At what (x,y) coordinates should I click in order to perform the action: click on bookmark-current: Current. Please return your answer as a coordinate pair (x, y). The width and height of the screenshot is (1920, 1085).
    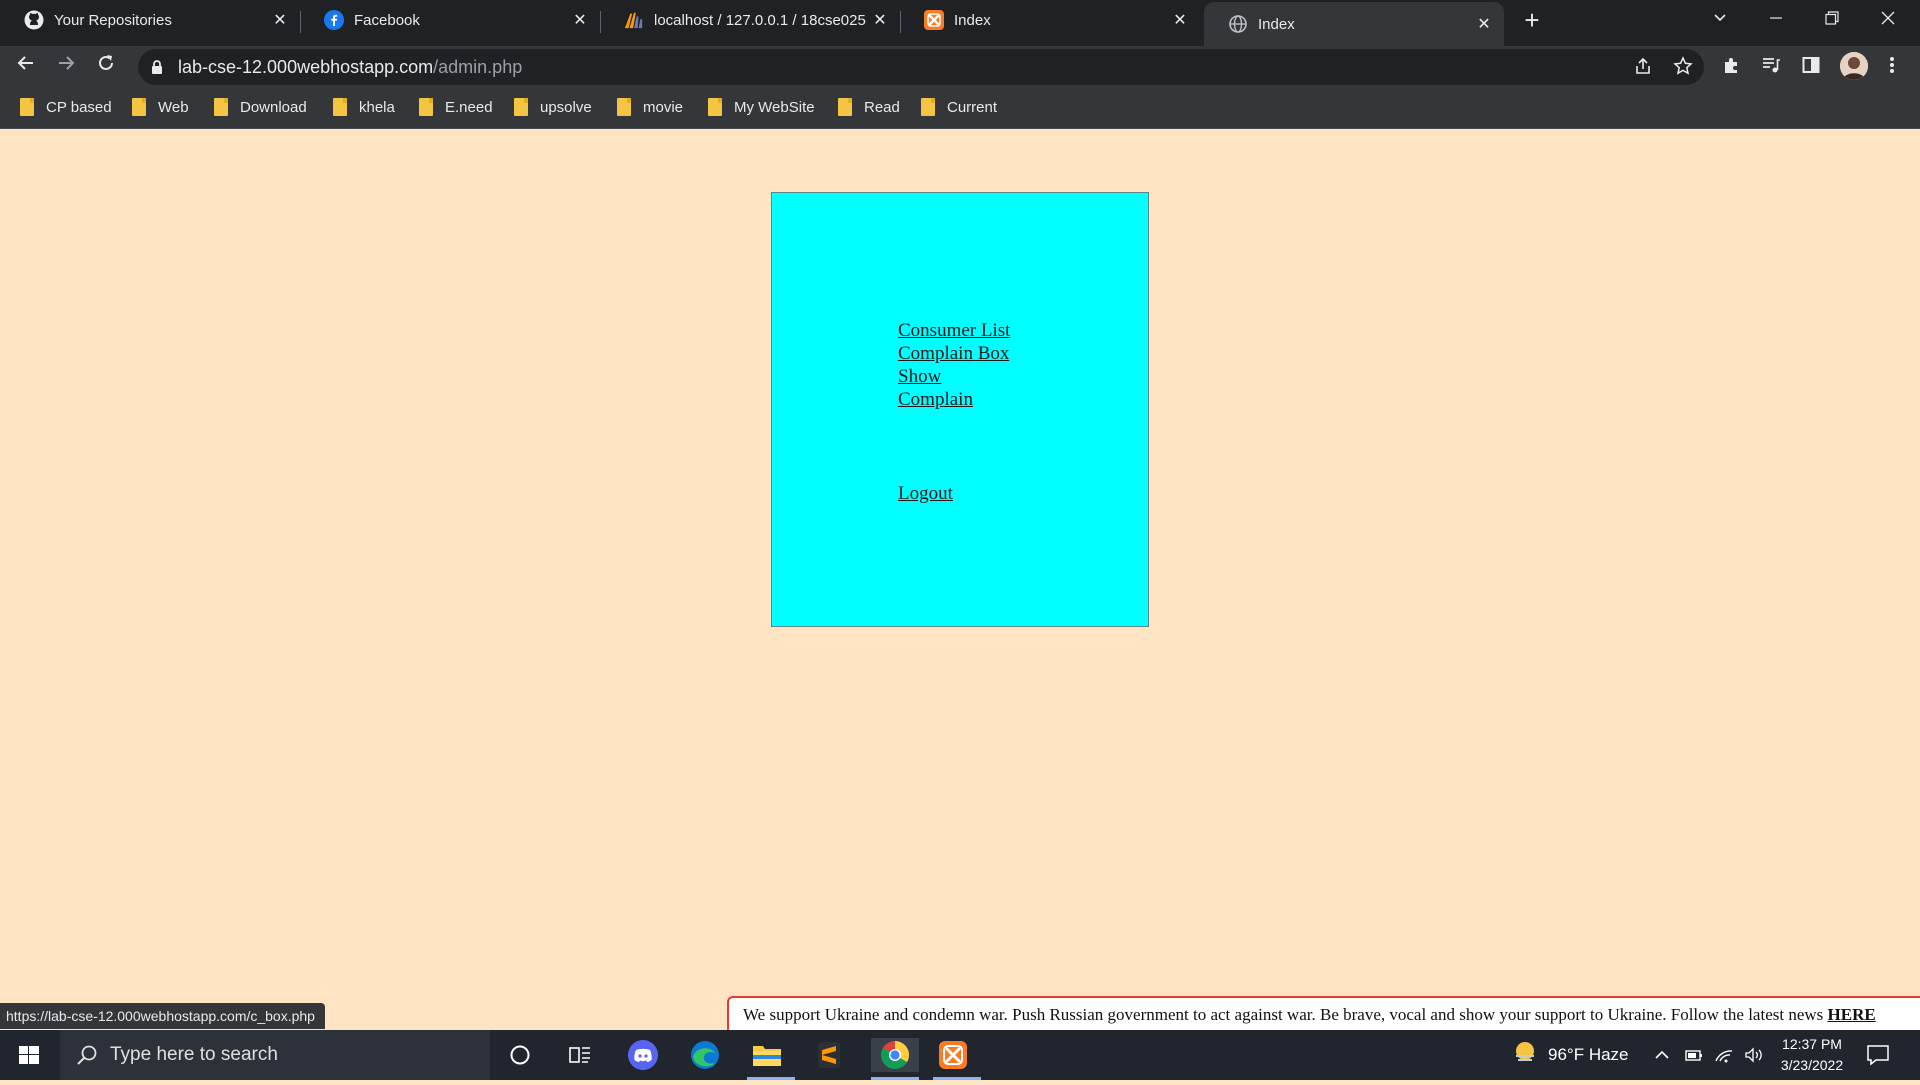
    Looking at the image, I should click on (959, 107).